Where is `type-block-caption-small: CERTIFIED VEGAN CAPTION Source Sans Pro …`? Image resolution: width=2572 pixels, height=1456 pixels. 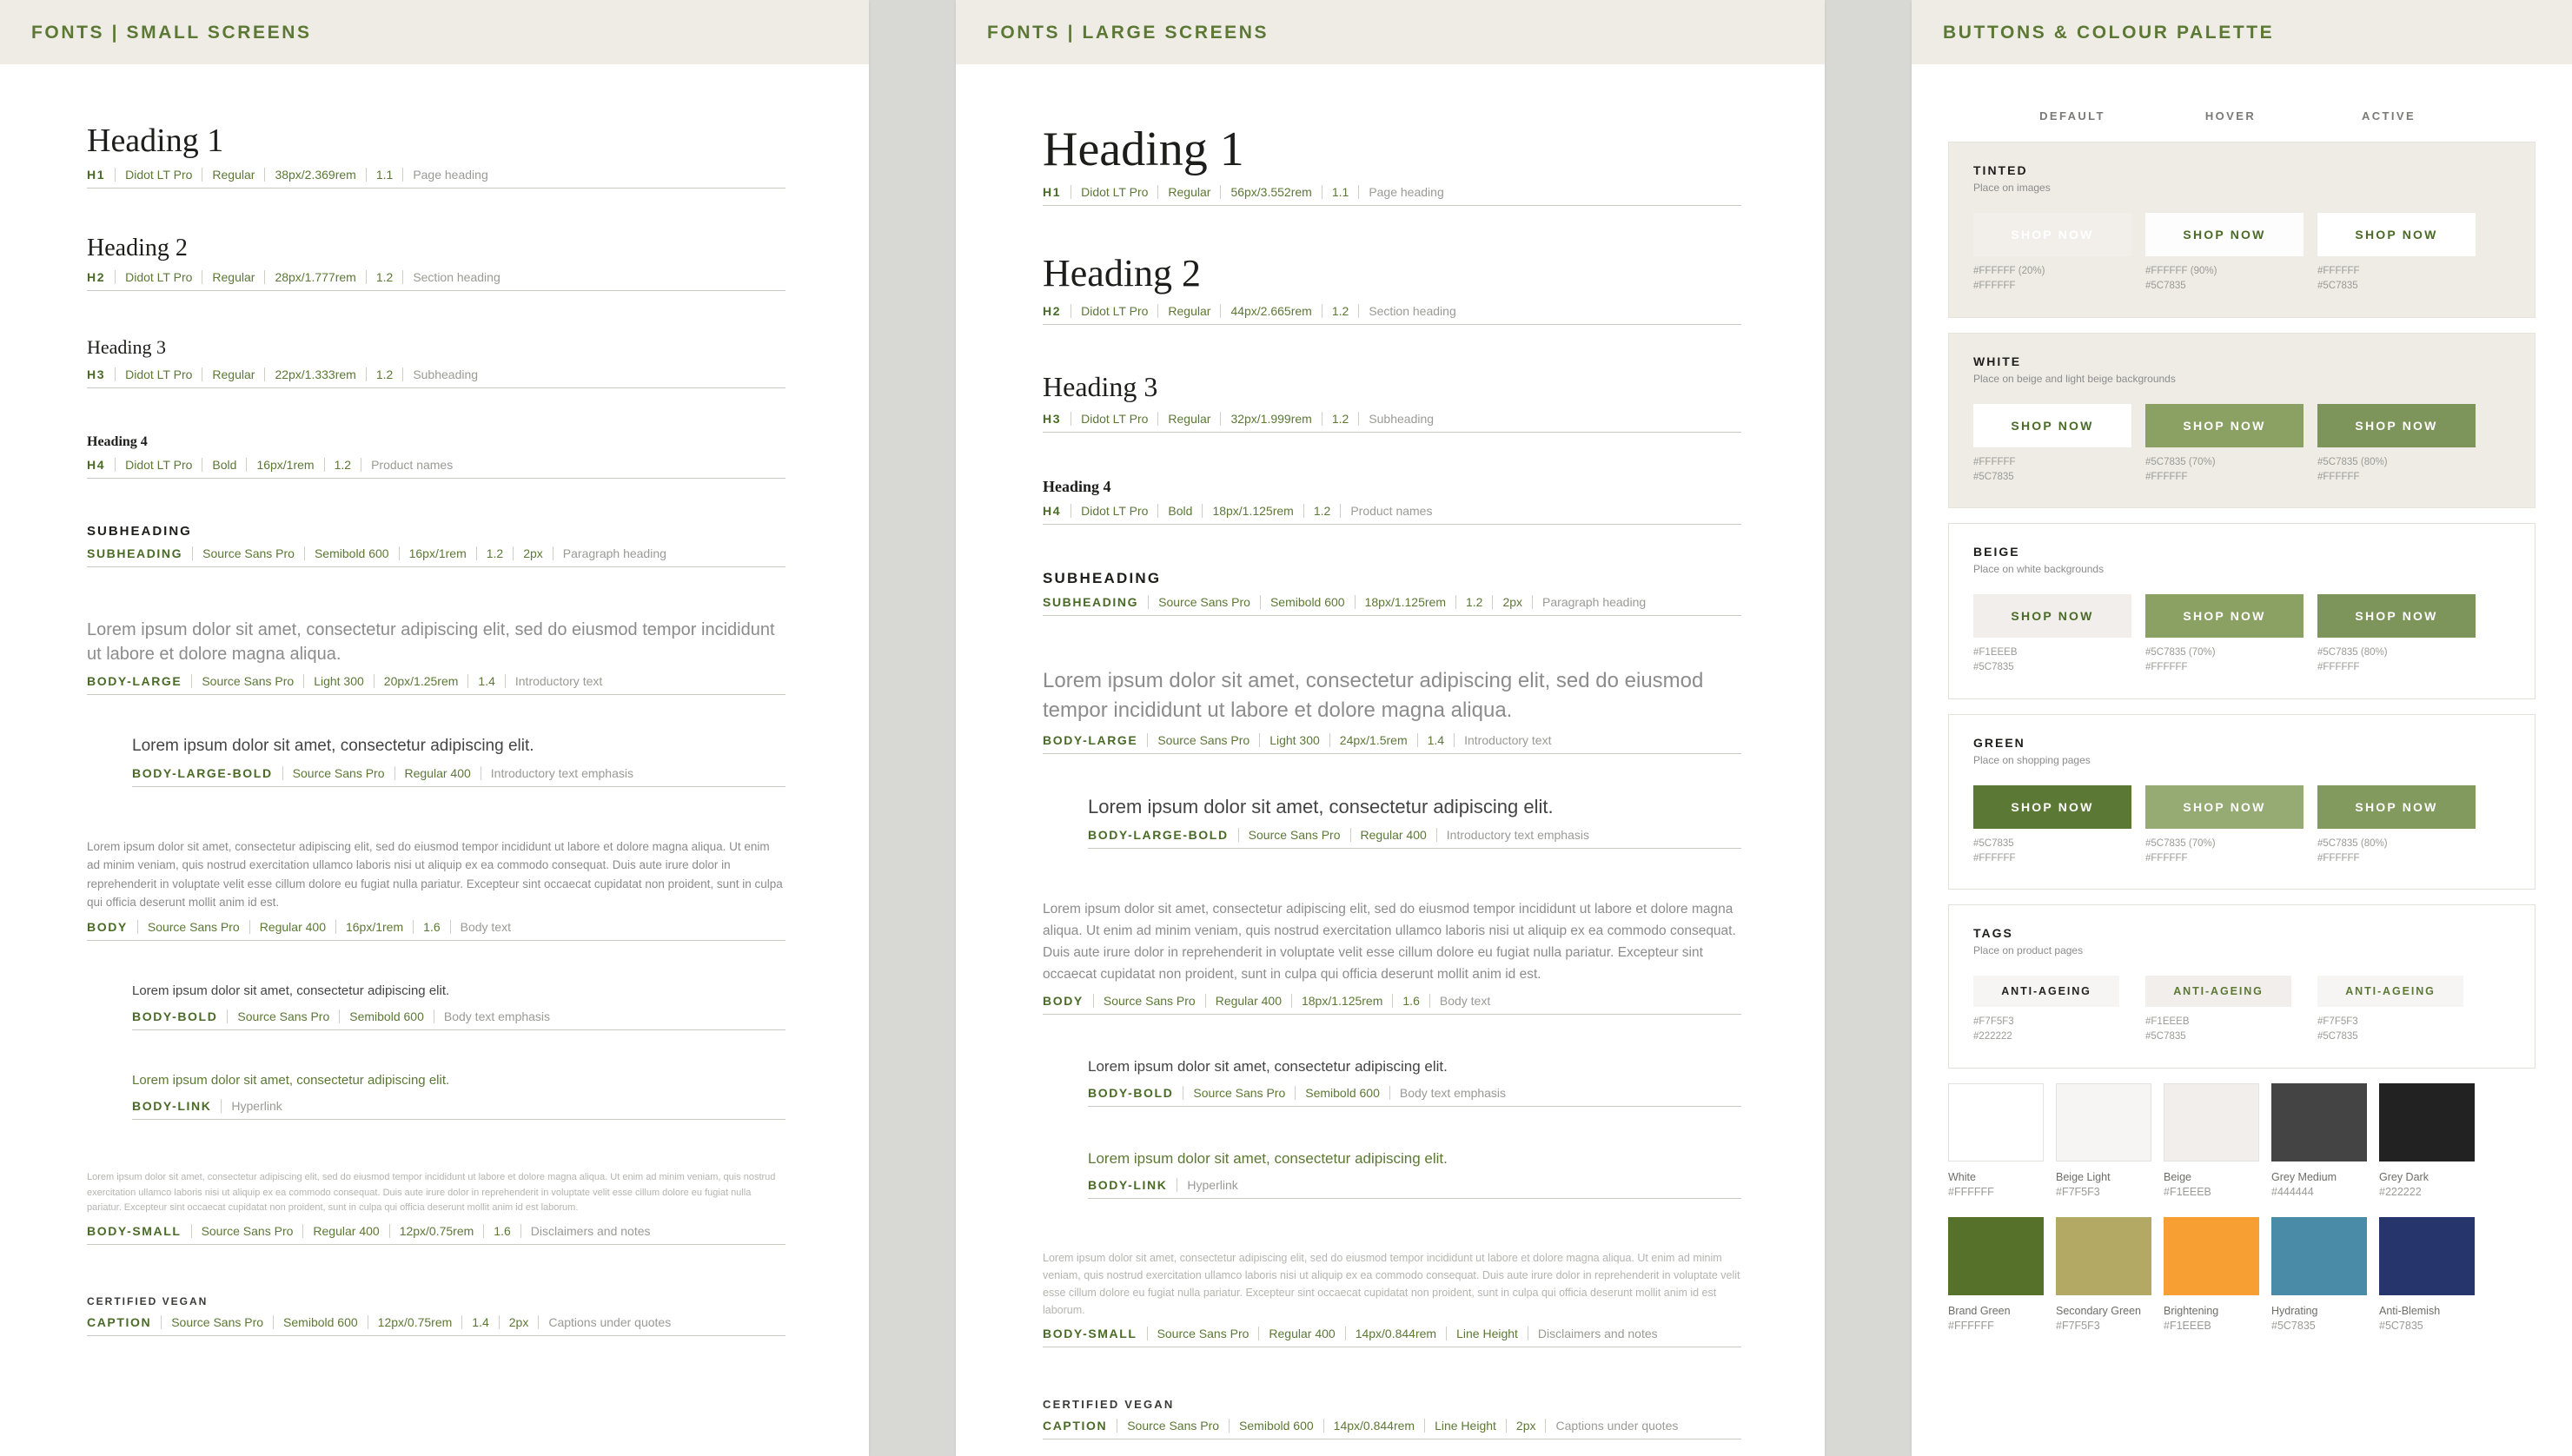
type-block-caption-small: CERTIFIED VEGAN CAPTION Source Sans Pro … is located at coordinates (436, 1315).